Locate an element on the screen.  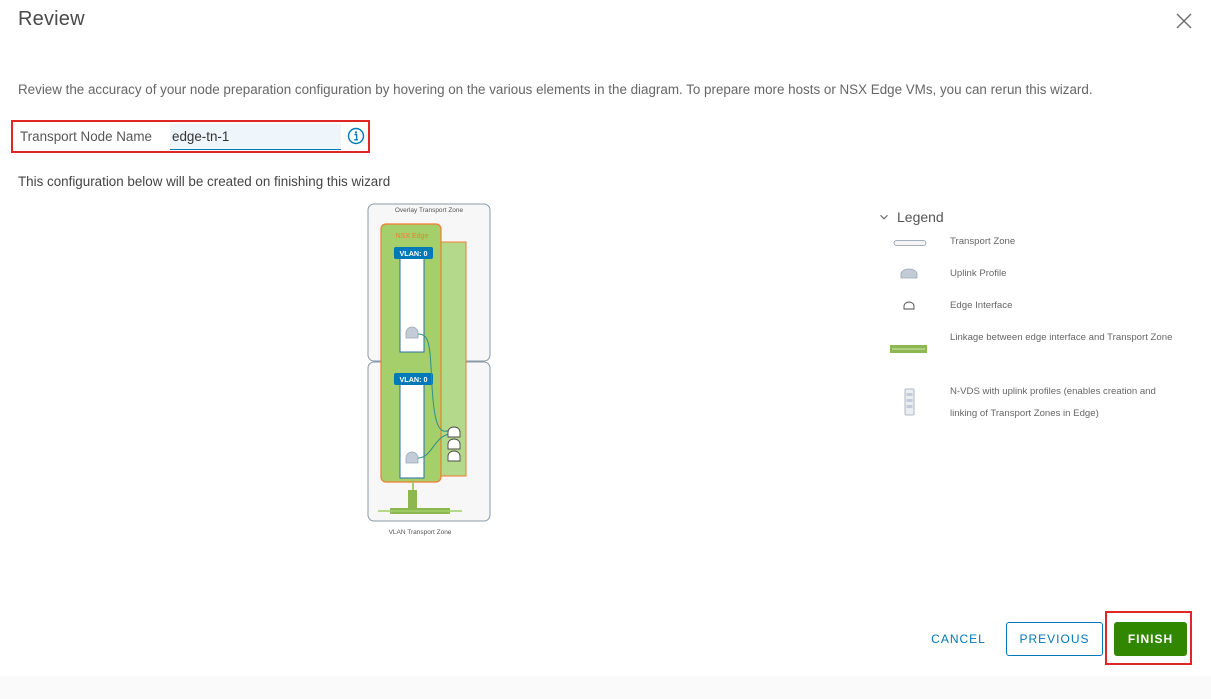
footer-strip is located at coordinates (605, 687).